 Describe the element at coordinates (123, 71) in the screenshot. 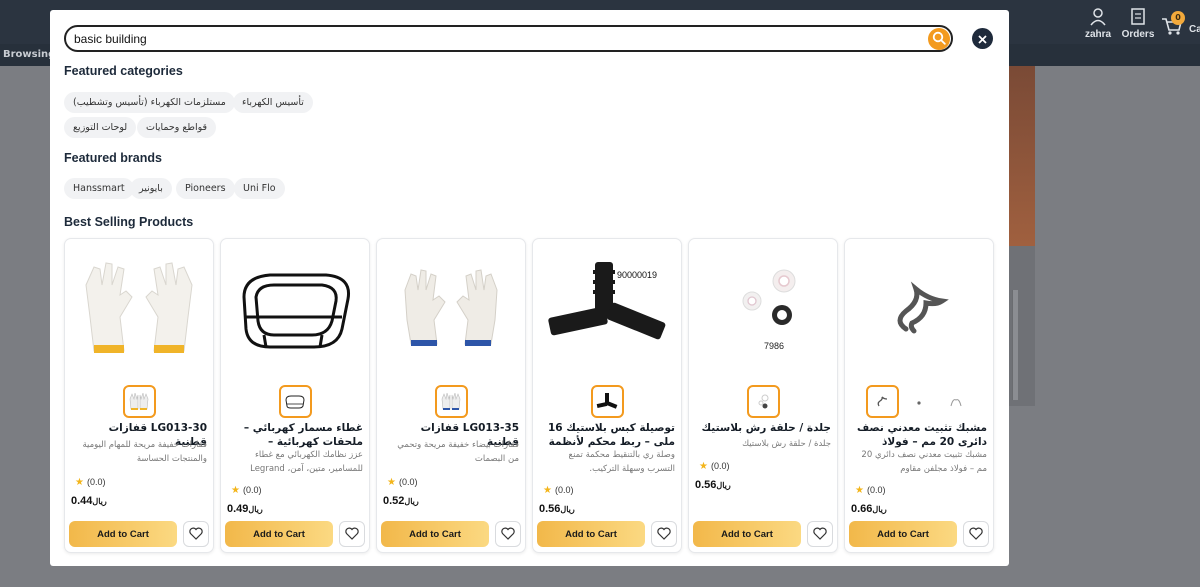

I see `featured-categories-title: Featured categories` at that location.